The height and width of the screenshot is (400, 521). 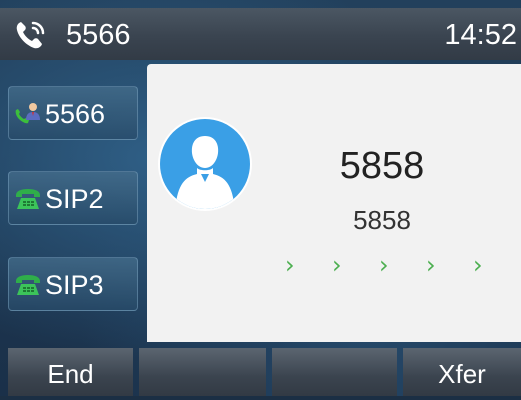 I want to click on line-key-sip2: SIP2, so click(x=73, y=198).